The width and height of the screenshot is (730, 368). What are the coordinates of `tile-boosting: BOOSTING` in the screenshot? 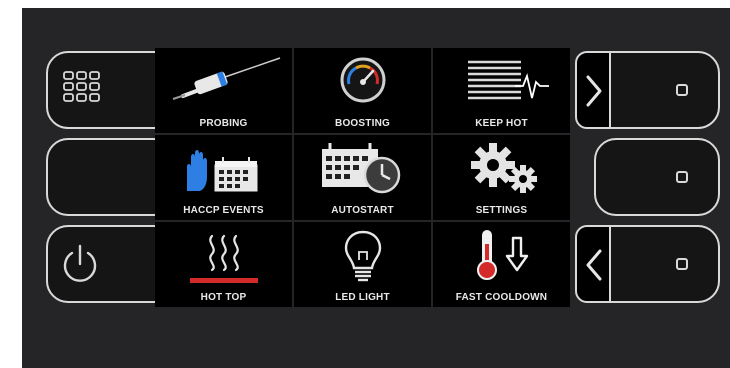 It's located at (362, 90).